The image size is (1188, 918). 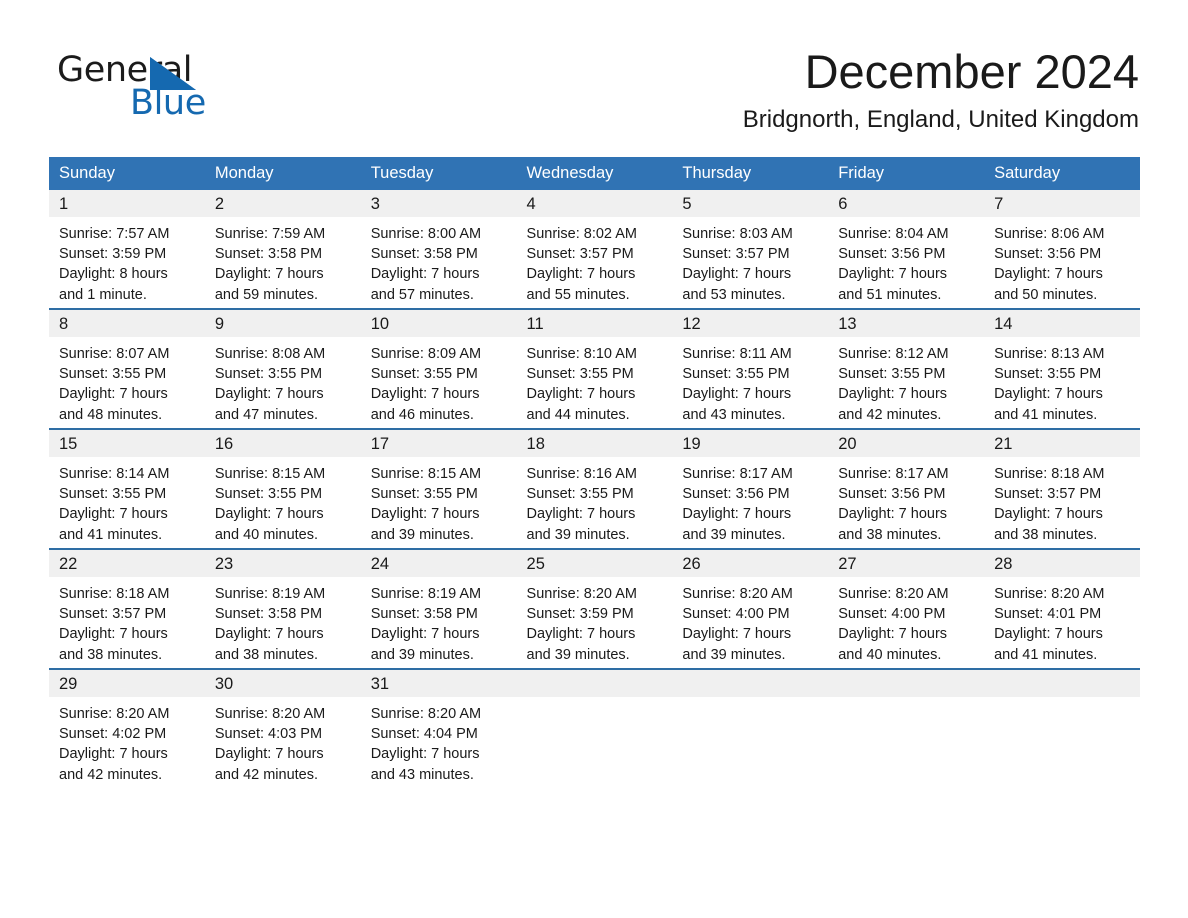 I want to click on day-number: 19, so click(x=750, y=443).